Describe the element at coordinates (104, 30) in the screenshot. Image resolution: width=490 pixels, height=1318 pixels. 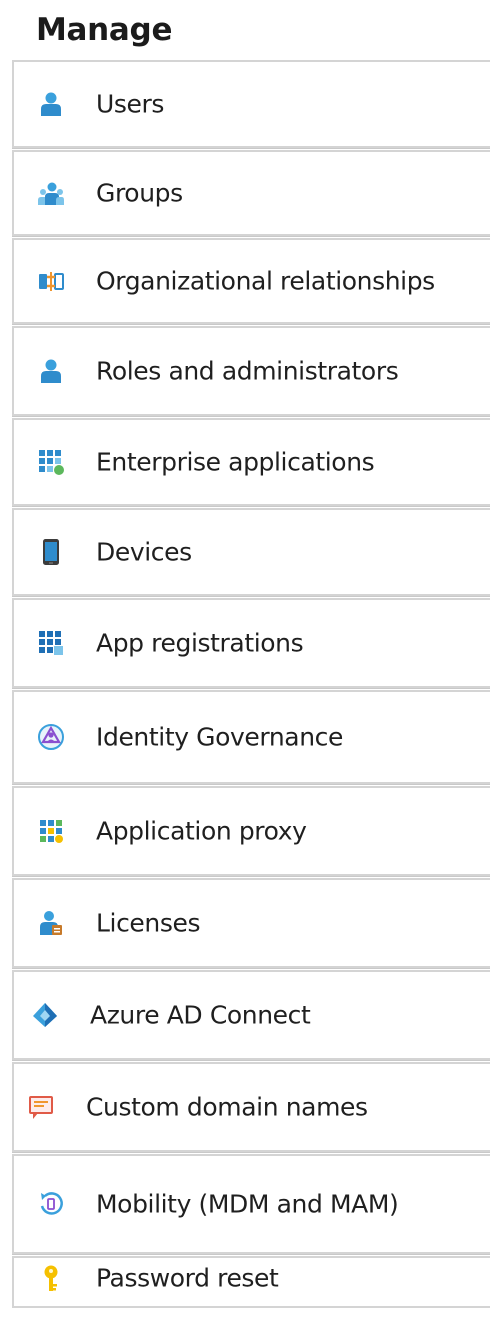
I see `section-title: Manage` at that location.